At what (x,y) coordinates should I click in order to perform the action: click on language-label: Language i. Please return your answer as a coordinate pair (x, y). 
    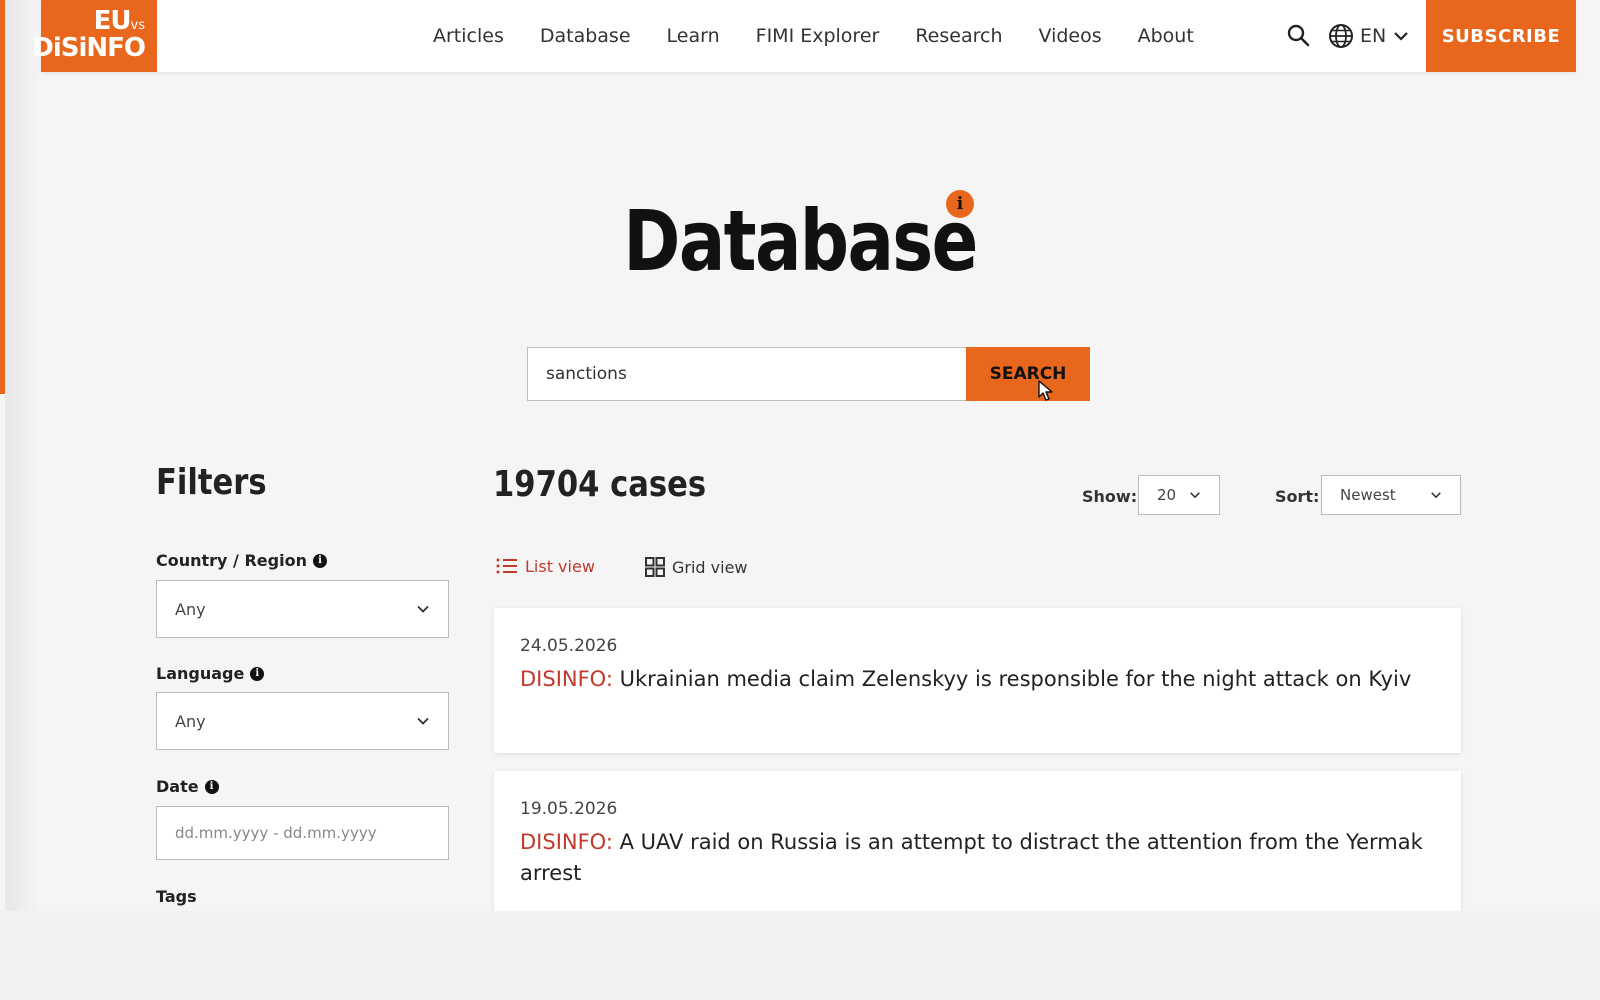
    Looking at the image, I should click on (210, 673).